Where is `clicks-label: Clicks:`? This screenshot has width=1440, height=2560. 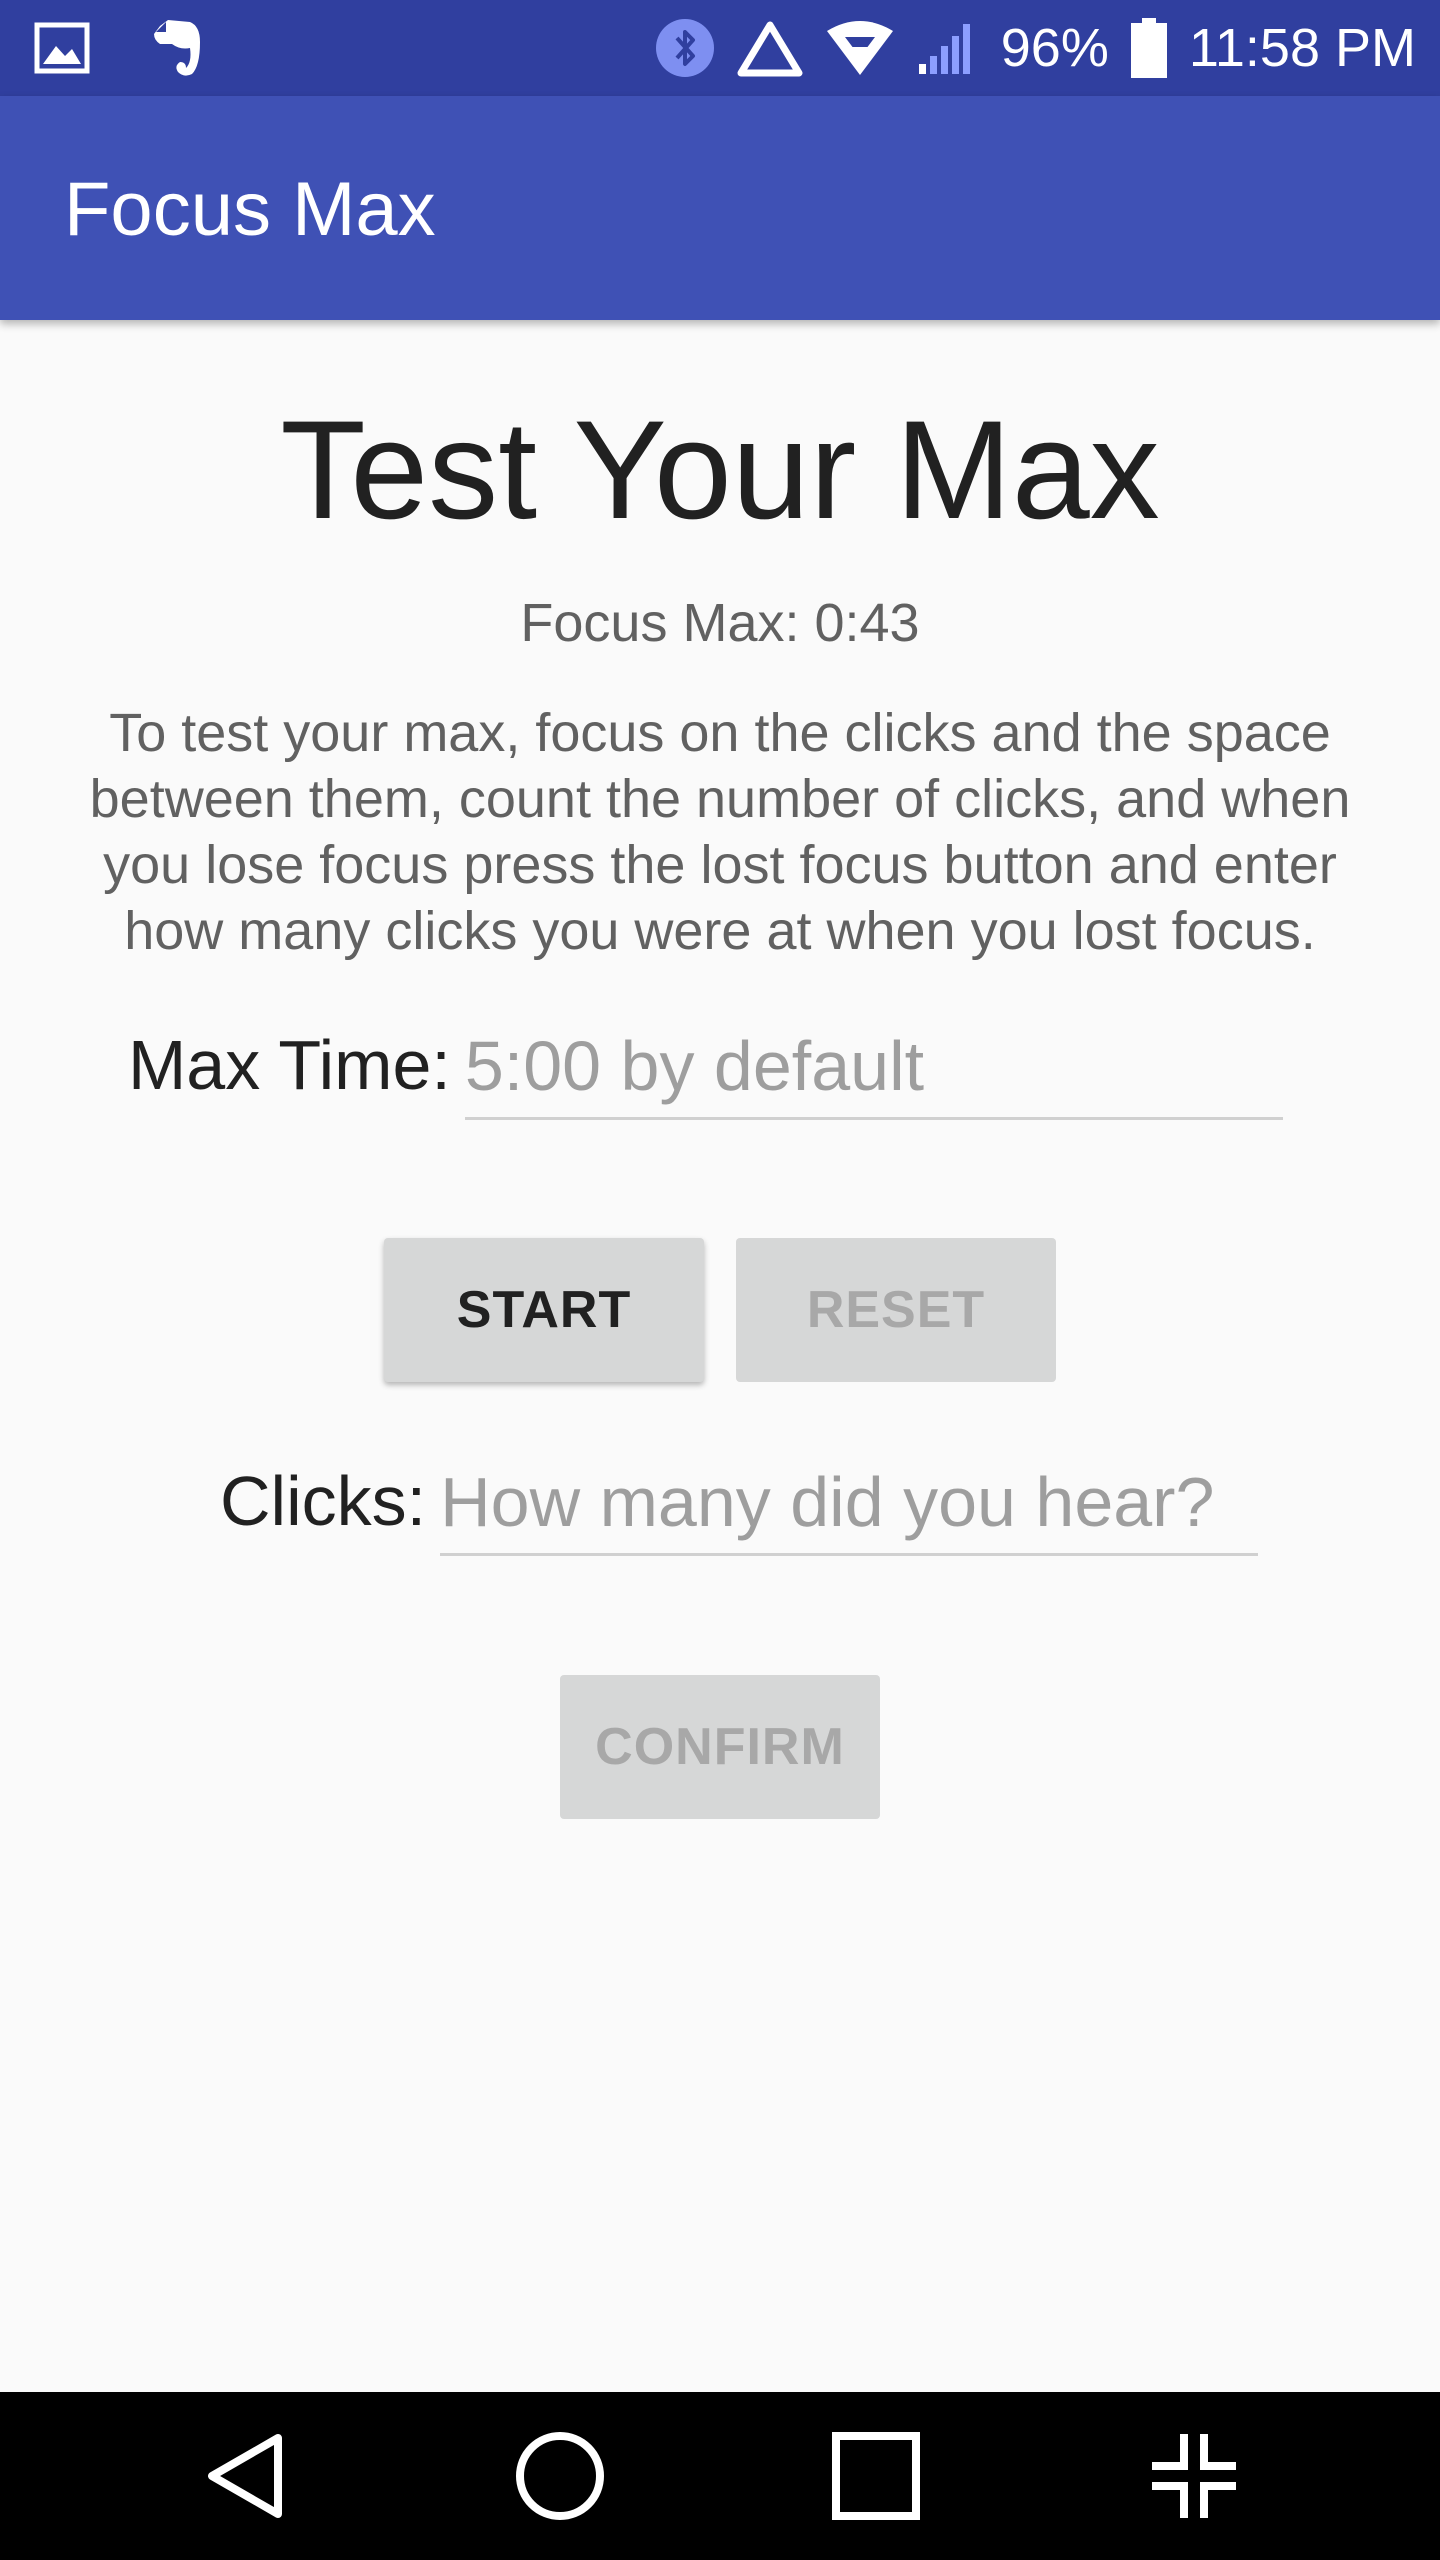 clicks-label: Clicks: is located at coordinates (323, 1501).